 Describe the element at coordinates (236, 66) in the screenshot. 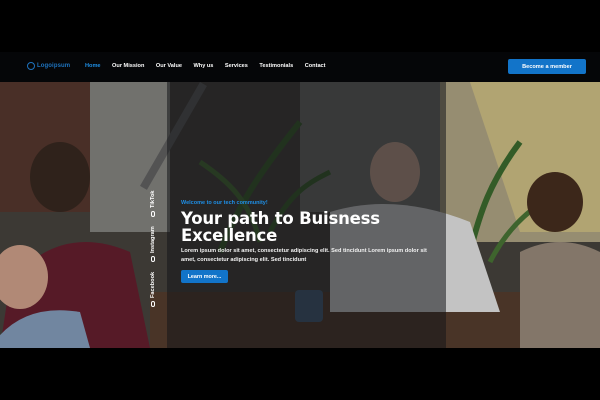

I see `nav-item-services: Services` at that location.